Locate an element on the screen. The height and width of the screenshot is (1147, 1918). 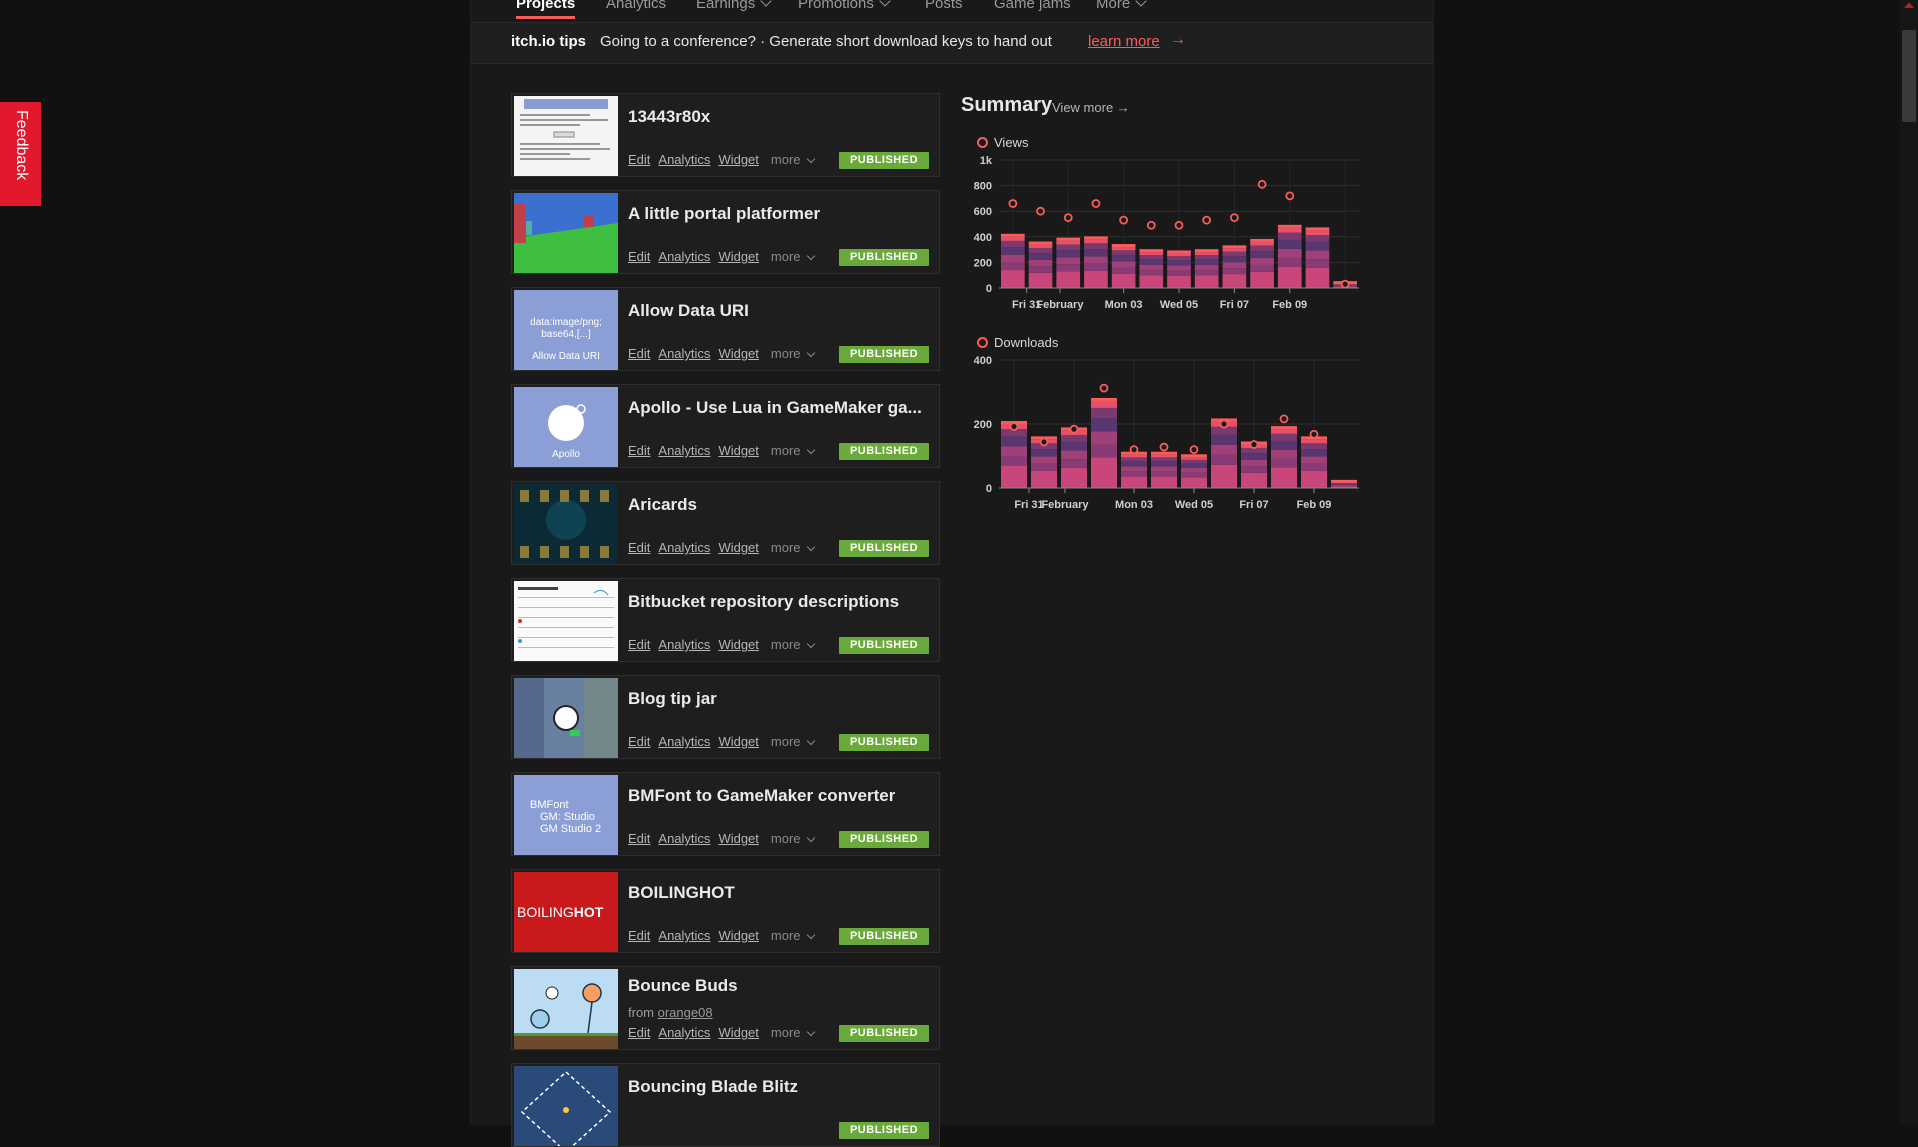
project-thumbnail: BOILINGHOT is located at coordinates (566, 912).